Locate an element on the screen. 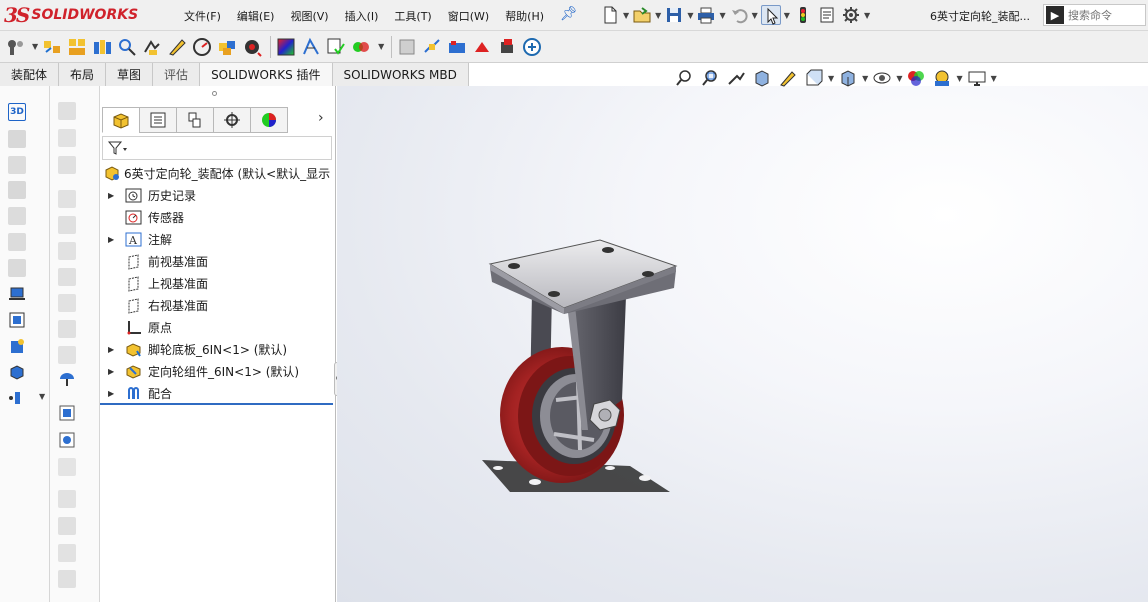  strip-dropdown-icon: ▼ is located at coordinates (42, 396).